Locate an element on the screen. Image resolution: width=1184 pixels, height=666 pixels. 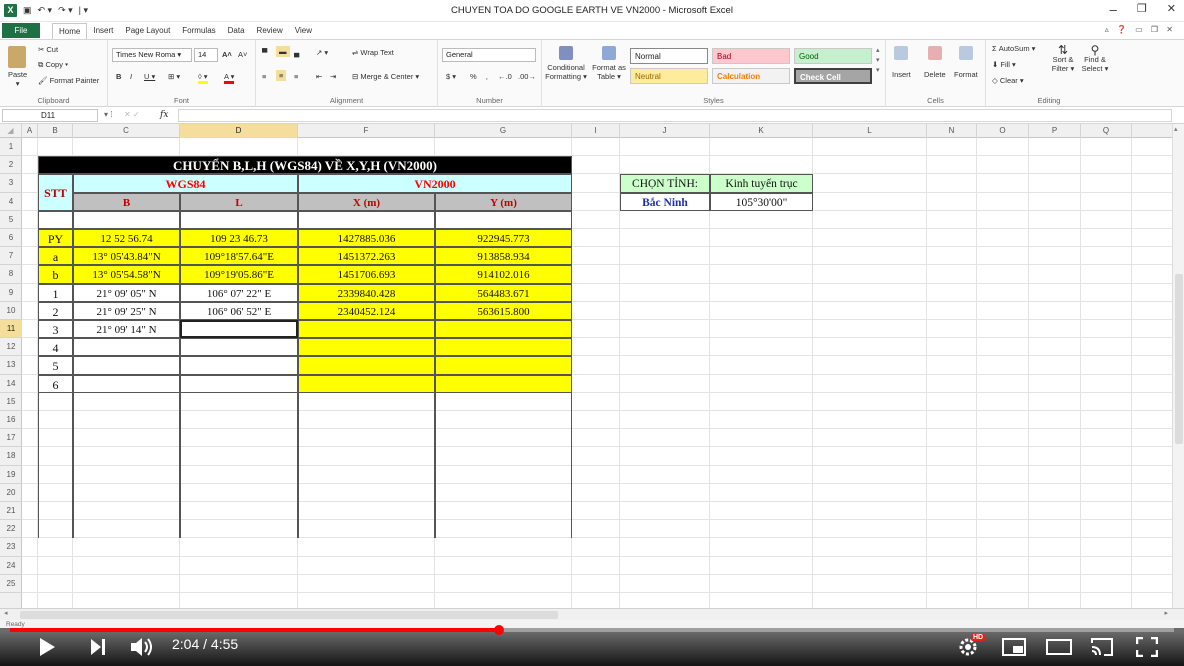
bold-button: B is located at coordinates (118, 76).